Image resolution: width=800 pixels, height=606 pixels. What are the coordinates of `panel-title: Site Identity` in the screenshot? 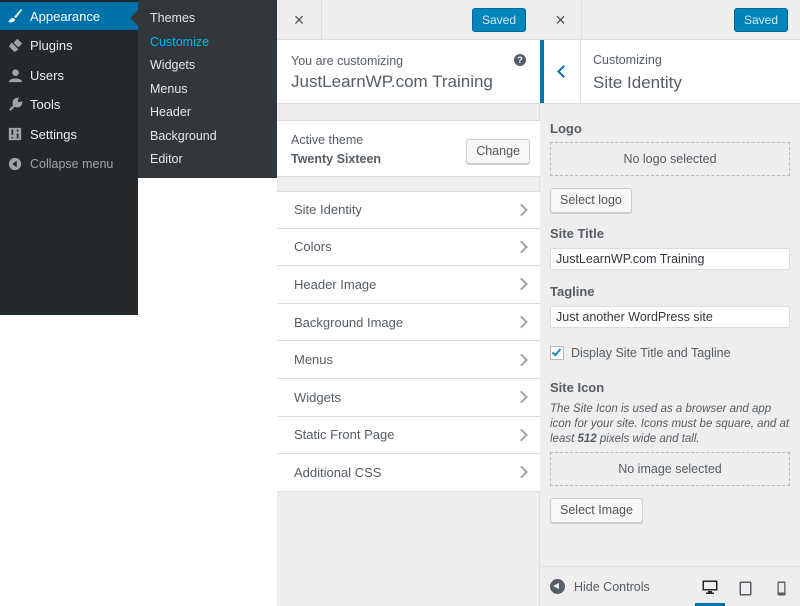 It's located at (637, 82).